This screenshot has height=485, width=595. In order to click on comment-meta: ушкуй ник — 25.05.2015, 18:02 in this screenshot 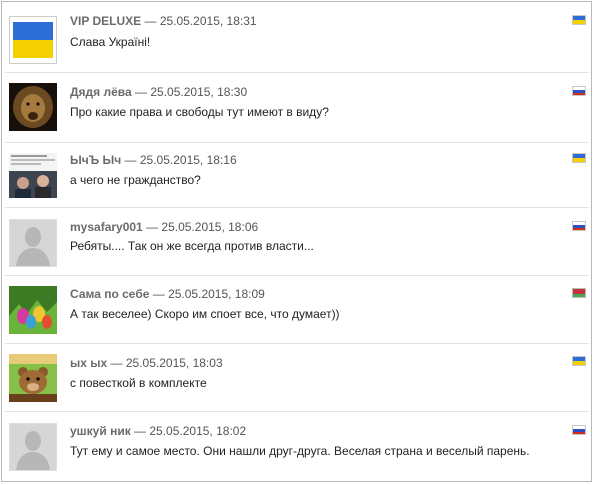, I will do `click(158, 431)`.